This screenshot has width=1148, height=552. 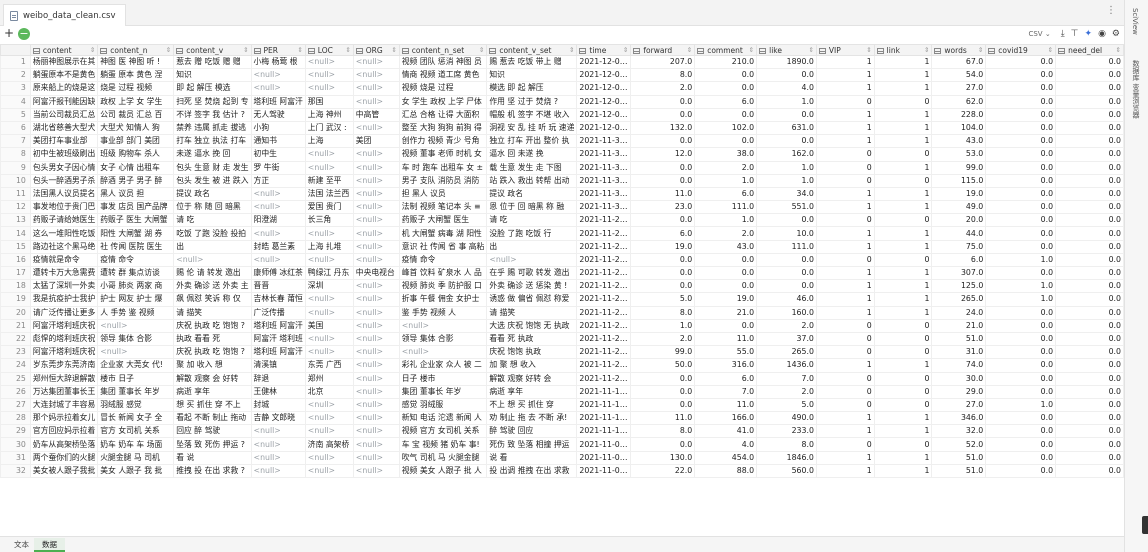 I want to click on table-cell: 疫情 命令, so click(x=443, y=260).